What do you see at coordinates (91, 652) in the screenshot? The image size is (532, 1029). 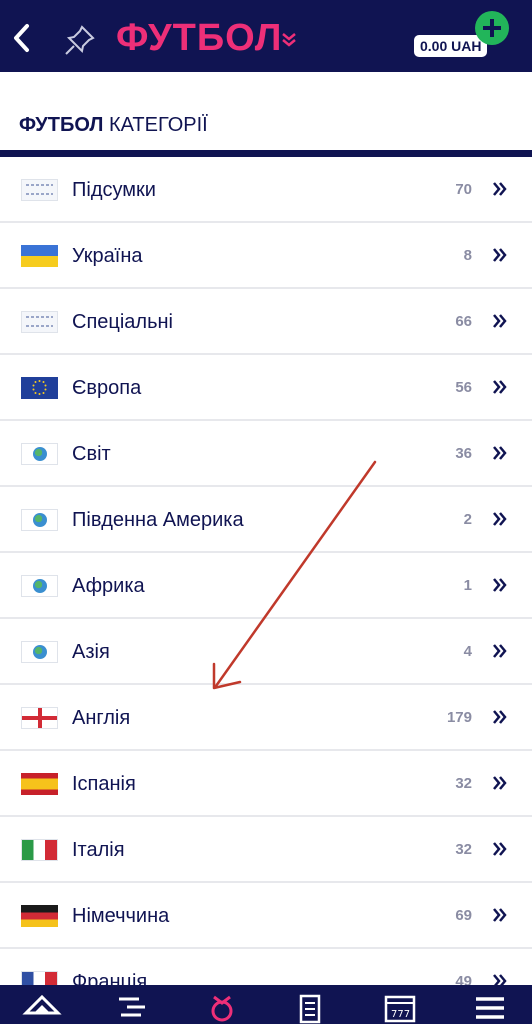 I see `category-name: Азія` at bounding box center [91, 652].